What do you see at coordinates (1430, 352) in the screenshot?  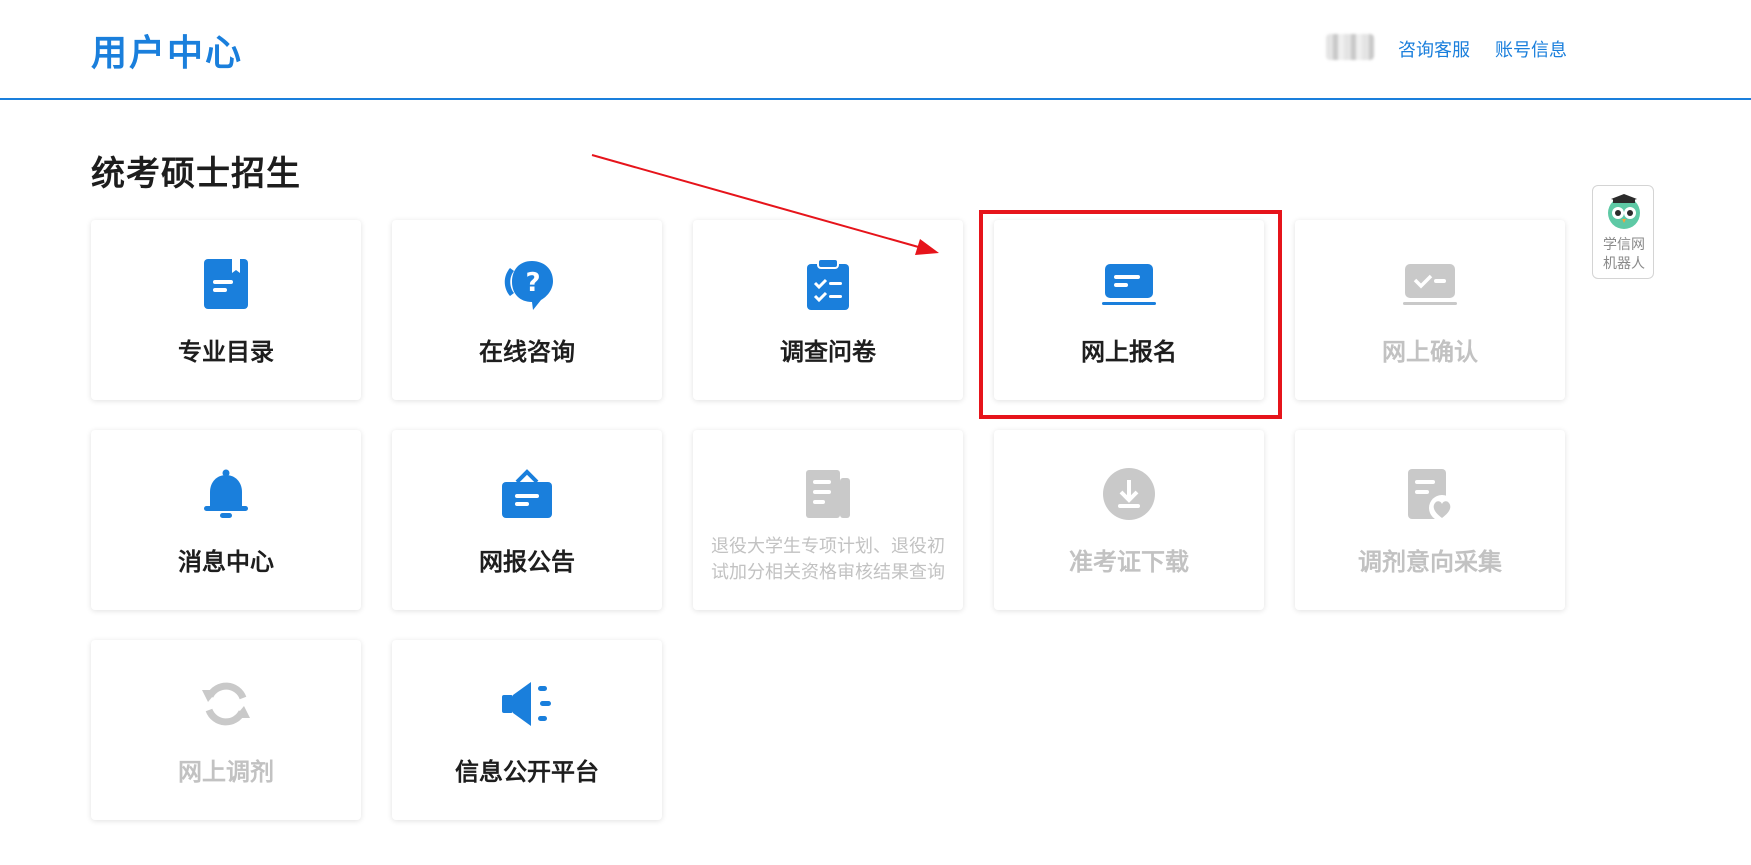 I see `card-label: 网上确认` at bounding box center [1430, 352].